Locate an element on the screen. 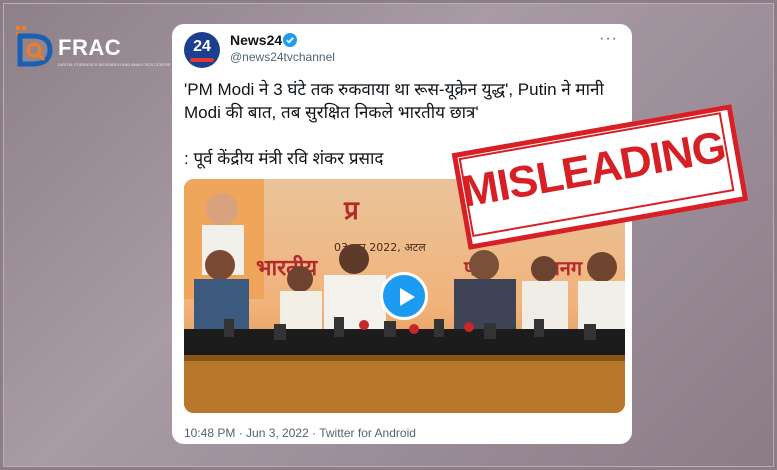 The width and height of the screenshot is (777, 470). avatar-number: 24 is located at coordinates (202, 46).